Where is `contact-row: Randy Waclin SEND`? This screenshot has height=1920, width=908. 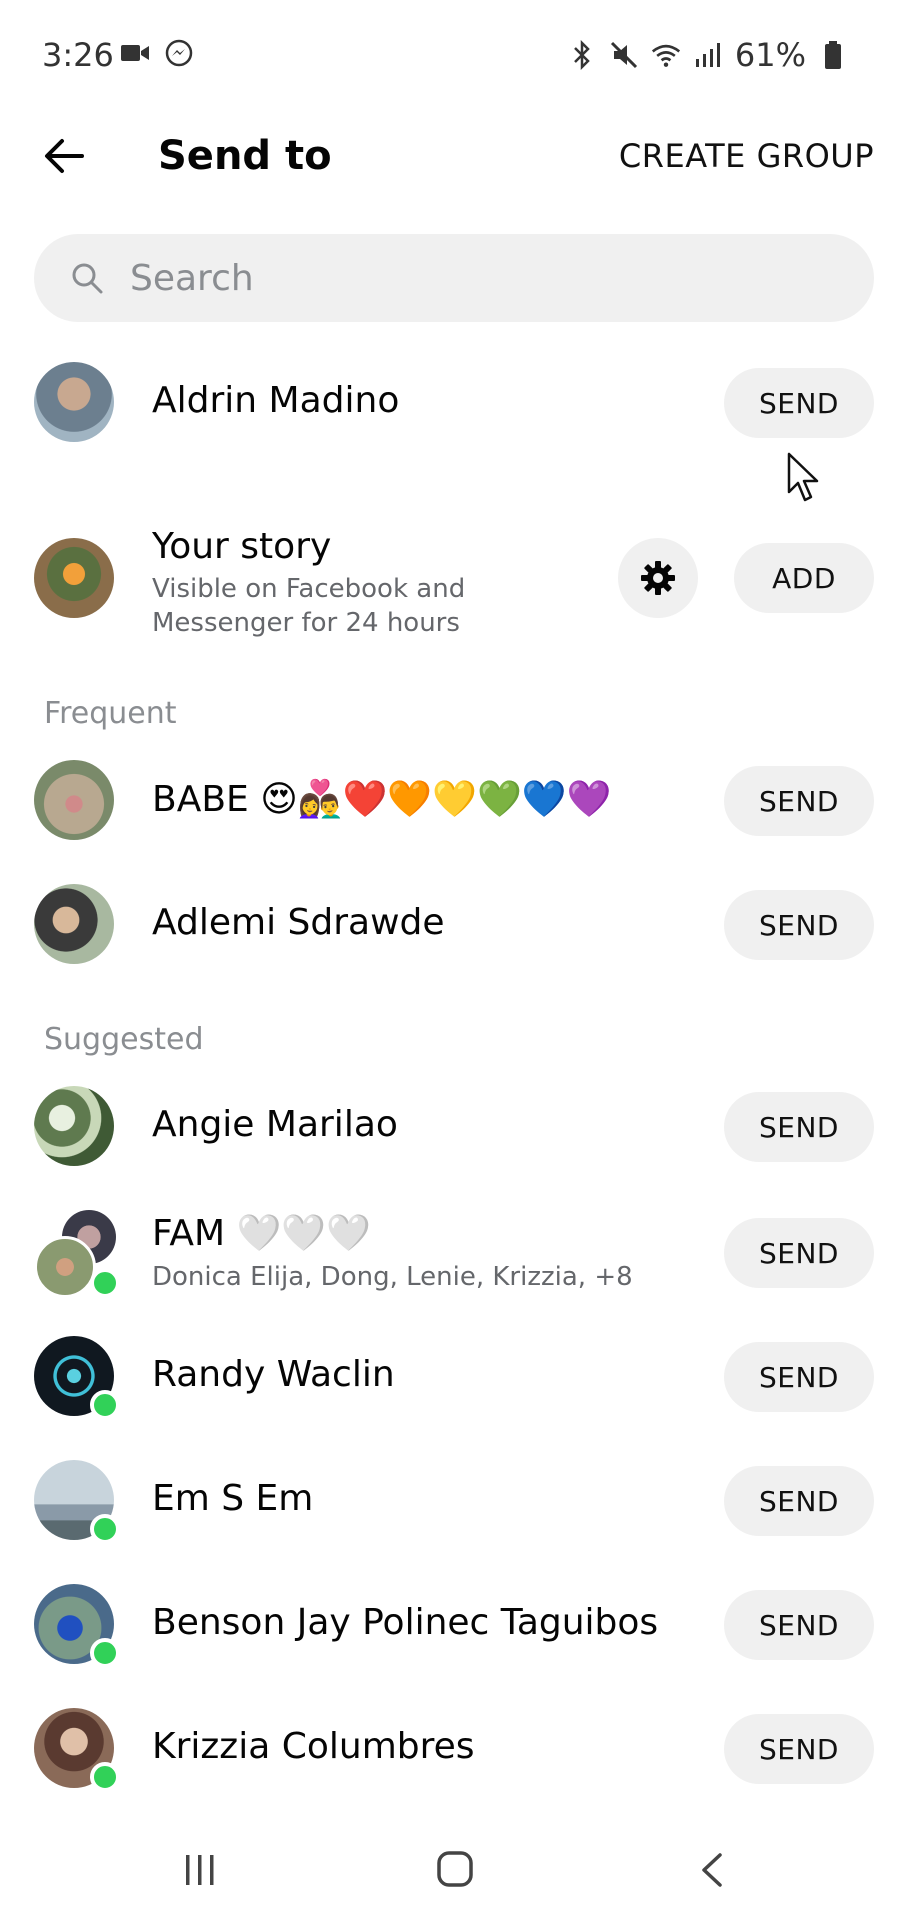
contact-row: Randy Waclin SEND is located at coordinates (454, 1376).